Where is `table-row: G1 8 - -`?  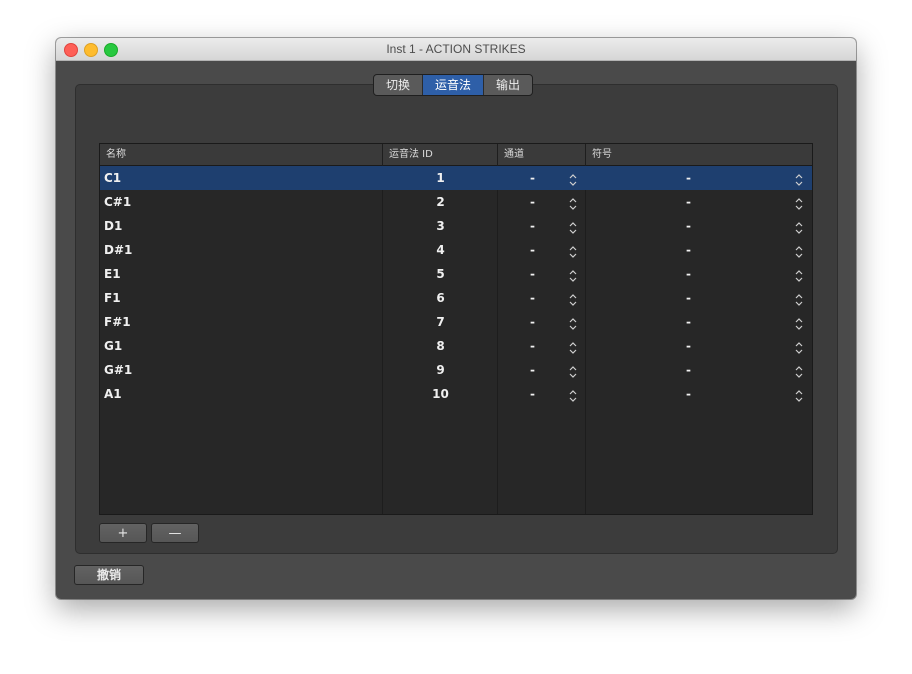
table-row: G1 8 - - is located at coordinates (456, 346).